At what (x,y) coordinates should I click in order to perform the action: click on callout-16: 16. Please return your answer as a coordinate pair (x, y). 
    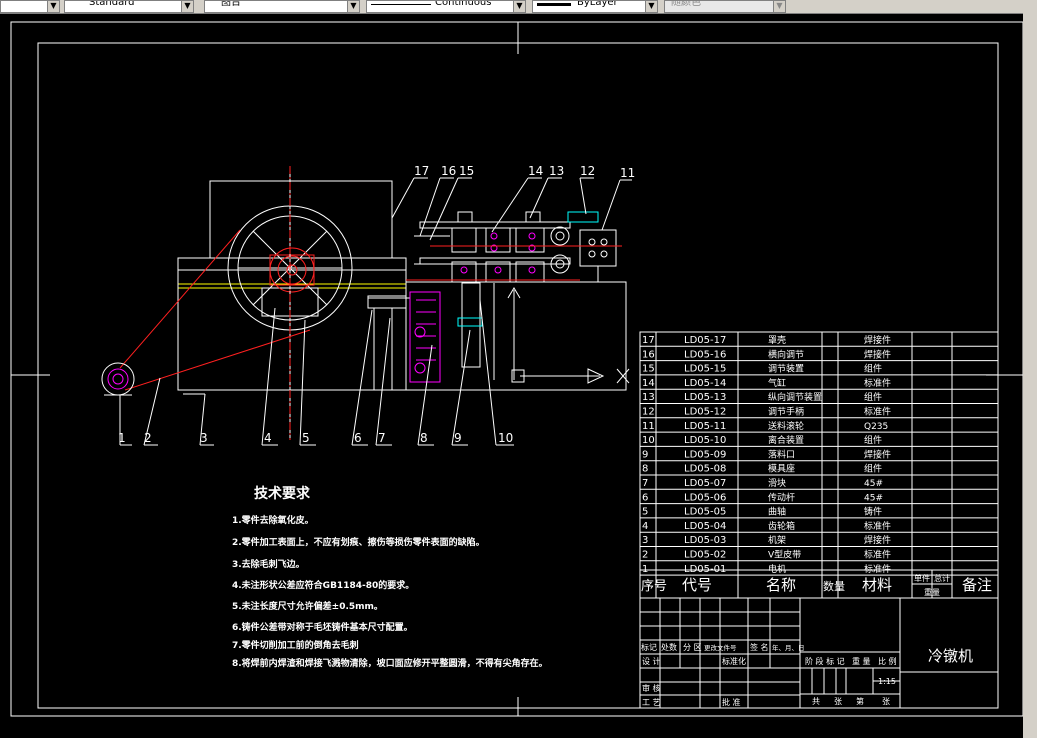
    Looking at the image, I should click on (448, 171).